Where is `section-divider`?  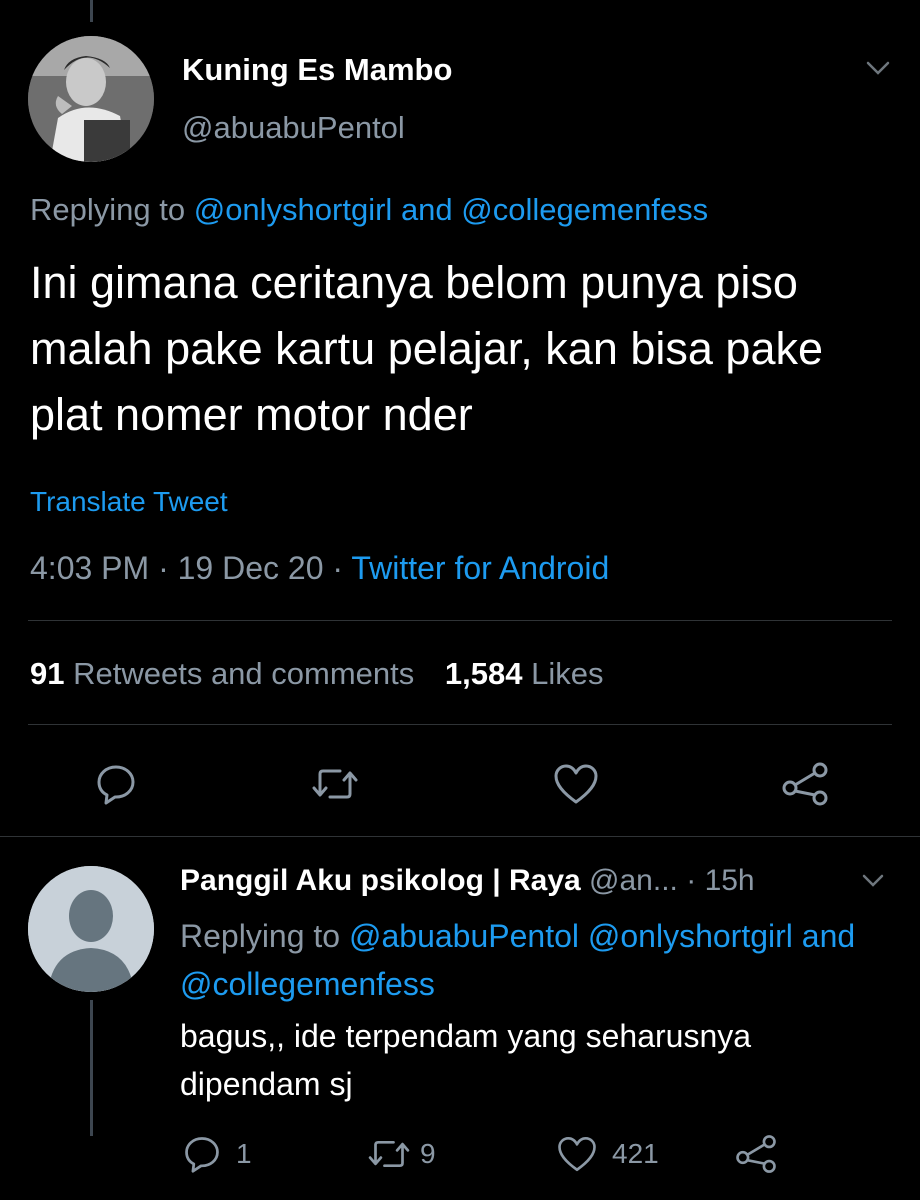 section-divider is located at coordinates (460, 836).